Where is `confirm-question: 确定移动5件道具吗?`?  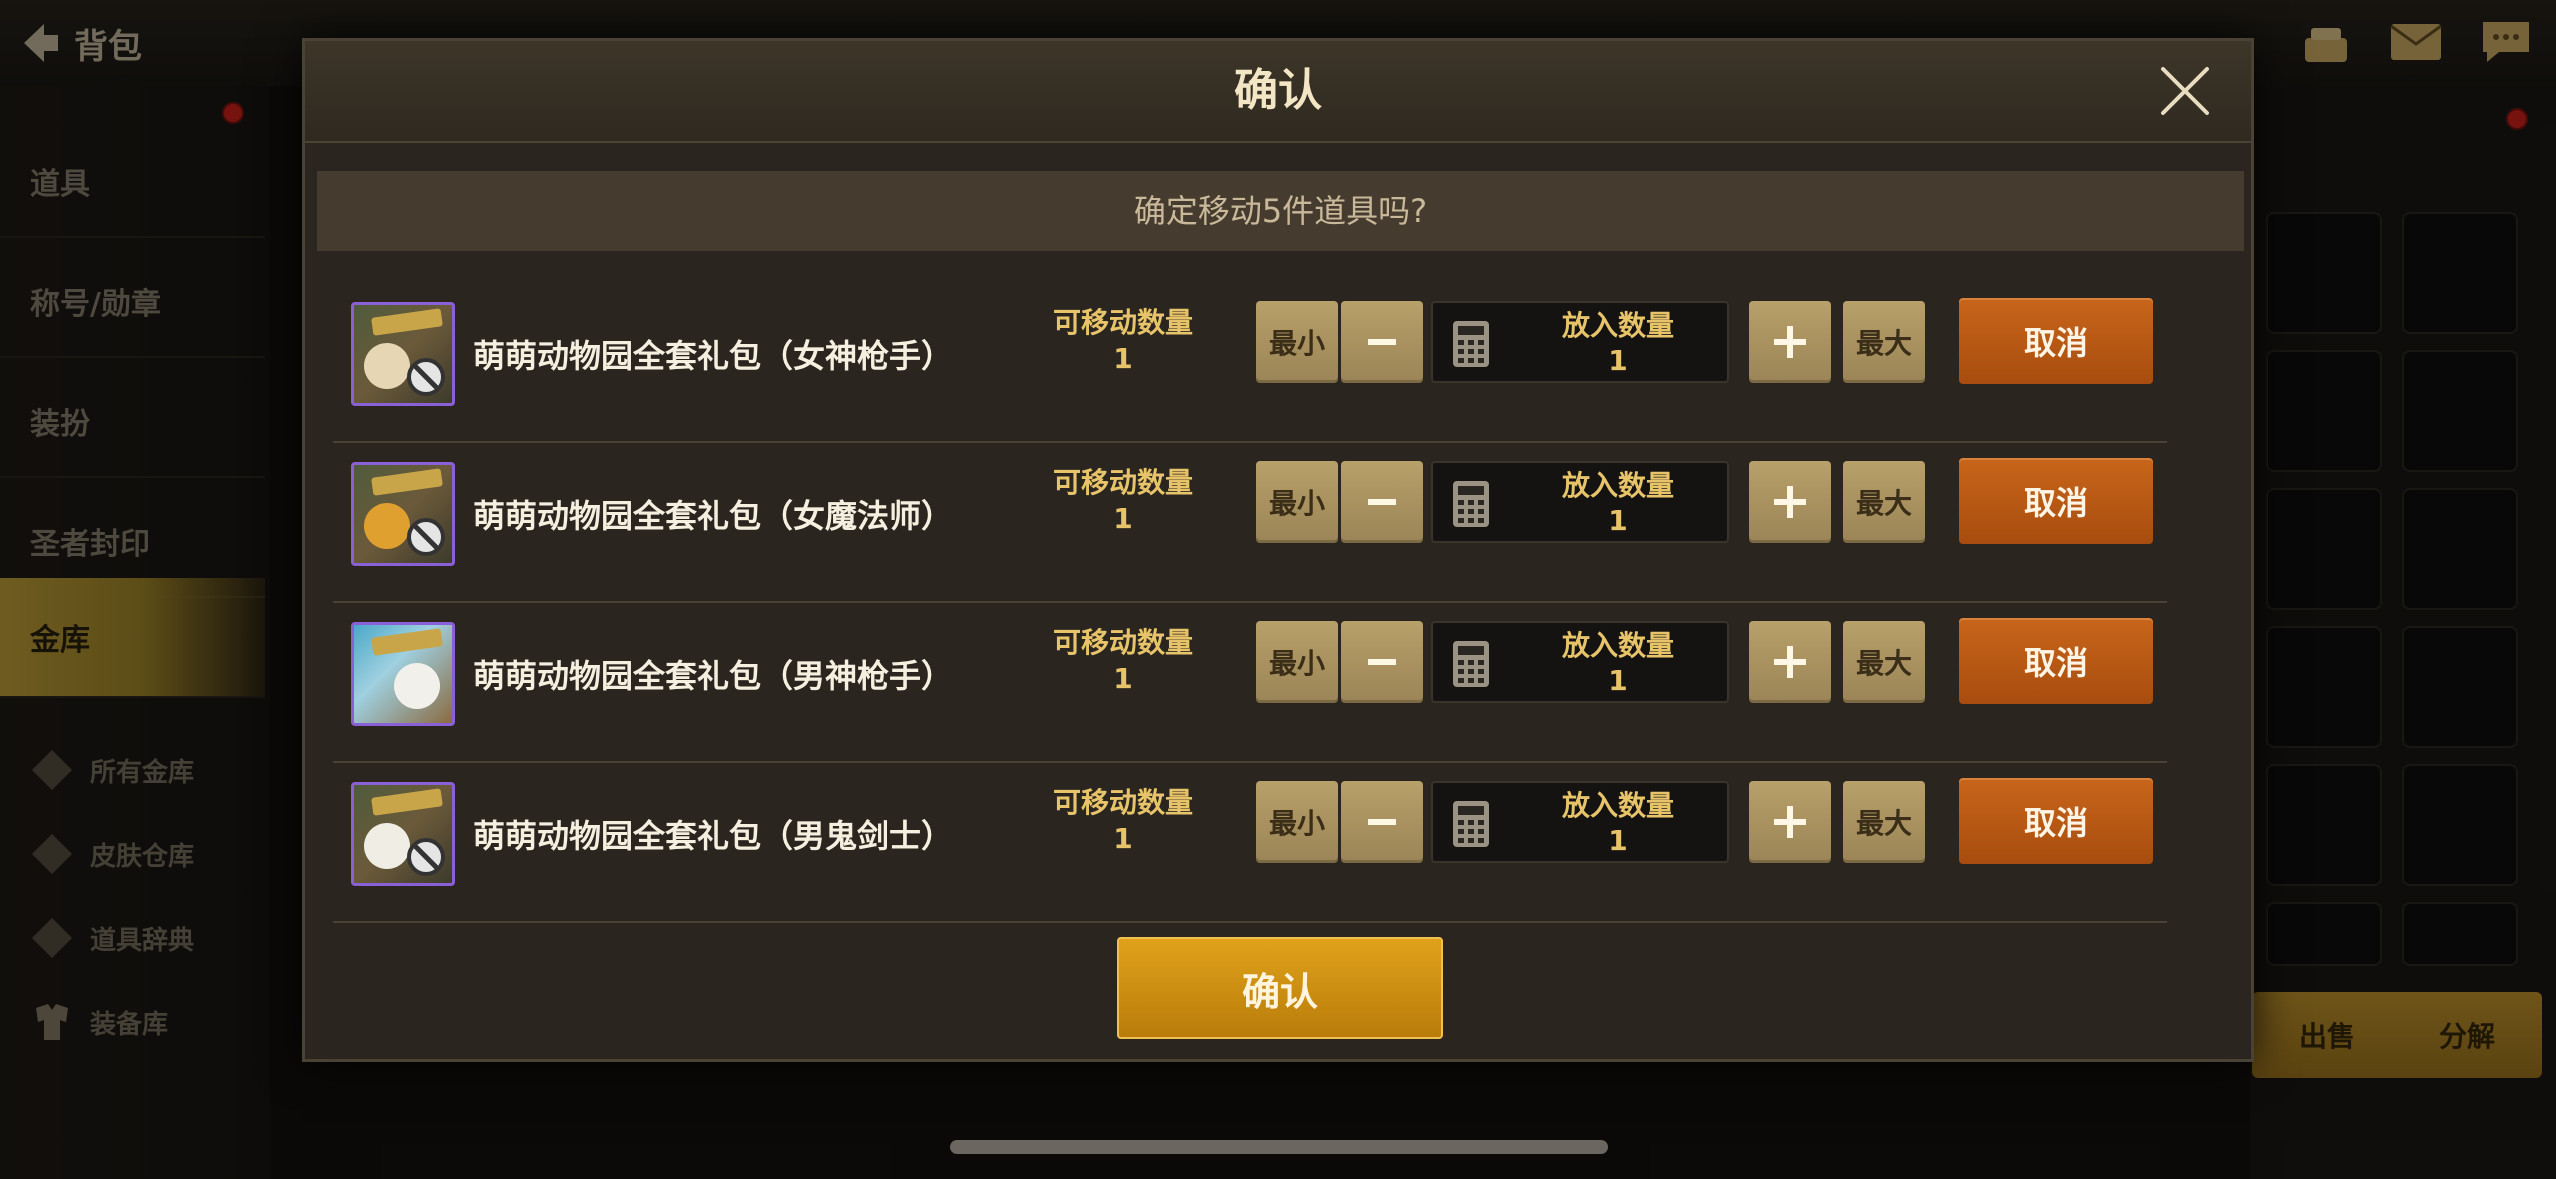 confirm-question: 确定移动5件道具吗? is located at coordinates (1280, 211).